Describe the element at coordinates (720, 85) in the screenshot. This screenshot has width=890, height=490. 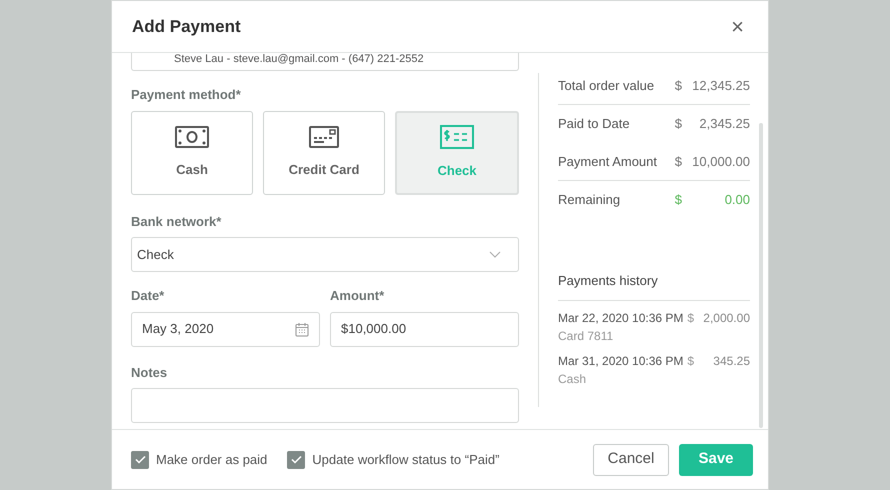
I see `summary-value: 12,345.25` at that location.